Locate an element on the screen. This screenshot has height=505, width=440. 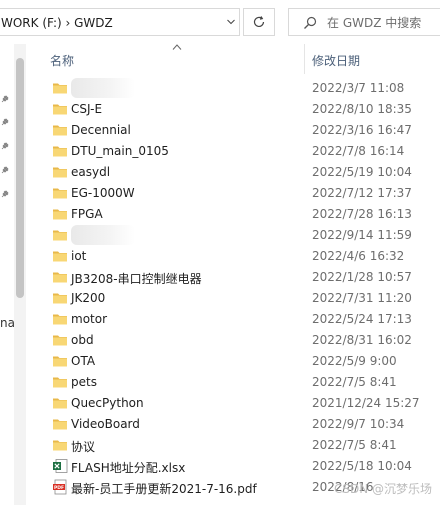
file-row: EG-1000W 2022/7/12 17:37 is located at coordinates (233, 193).